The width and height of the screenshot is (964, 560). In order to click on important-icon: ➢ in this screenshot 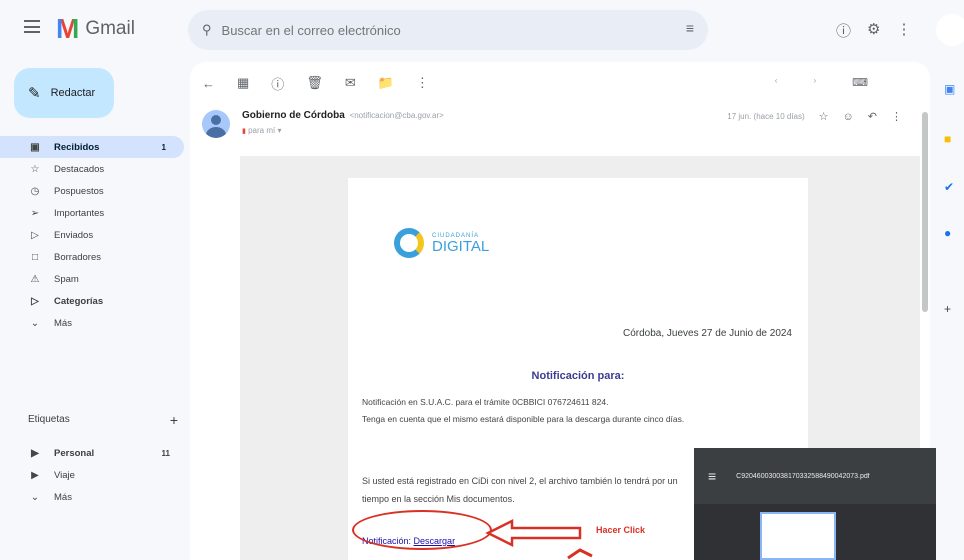, I will do `click(35, 213)`.